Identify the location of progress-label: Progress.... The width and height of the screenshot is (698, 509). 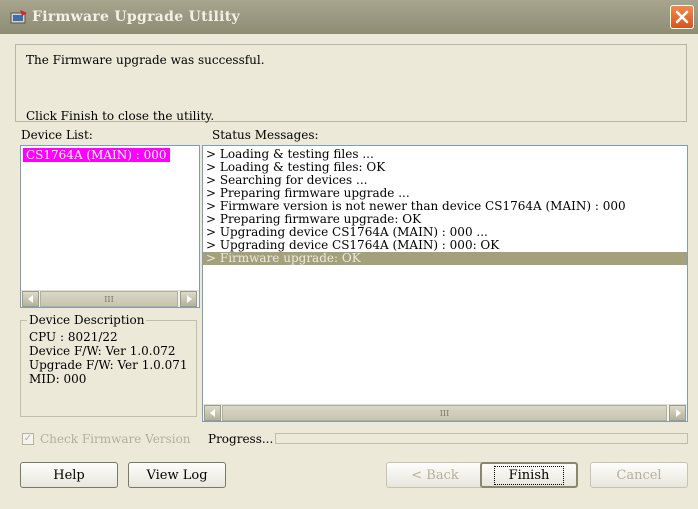
(241, 439).